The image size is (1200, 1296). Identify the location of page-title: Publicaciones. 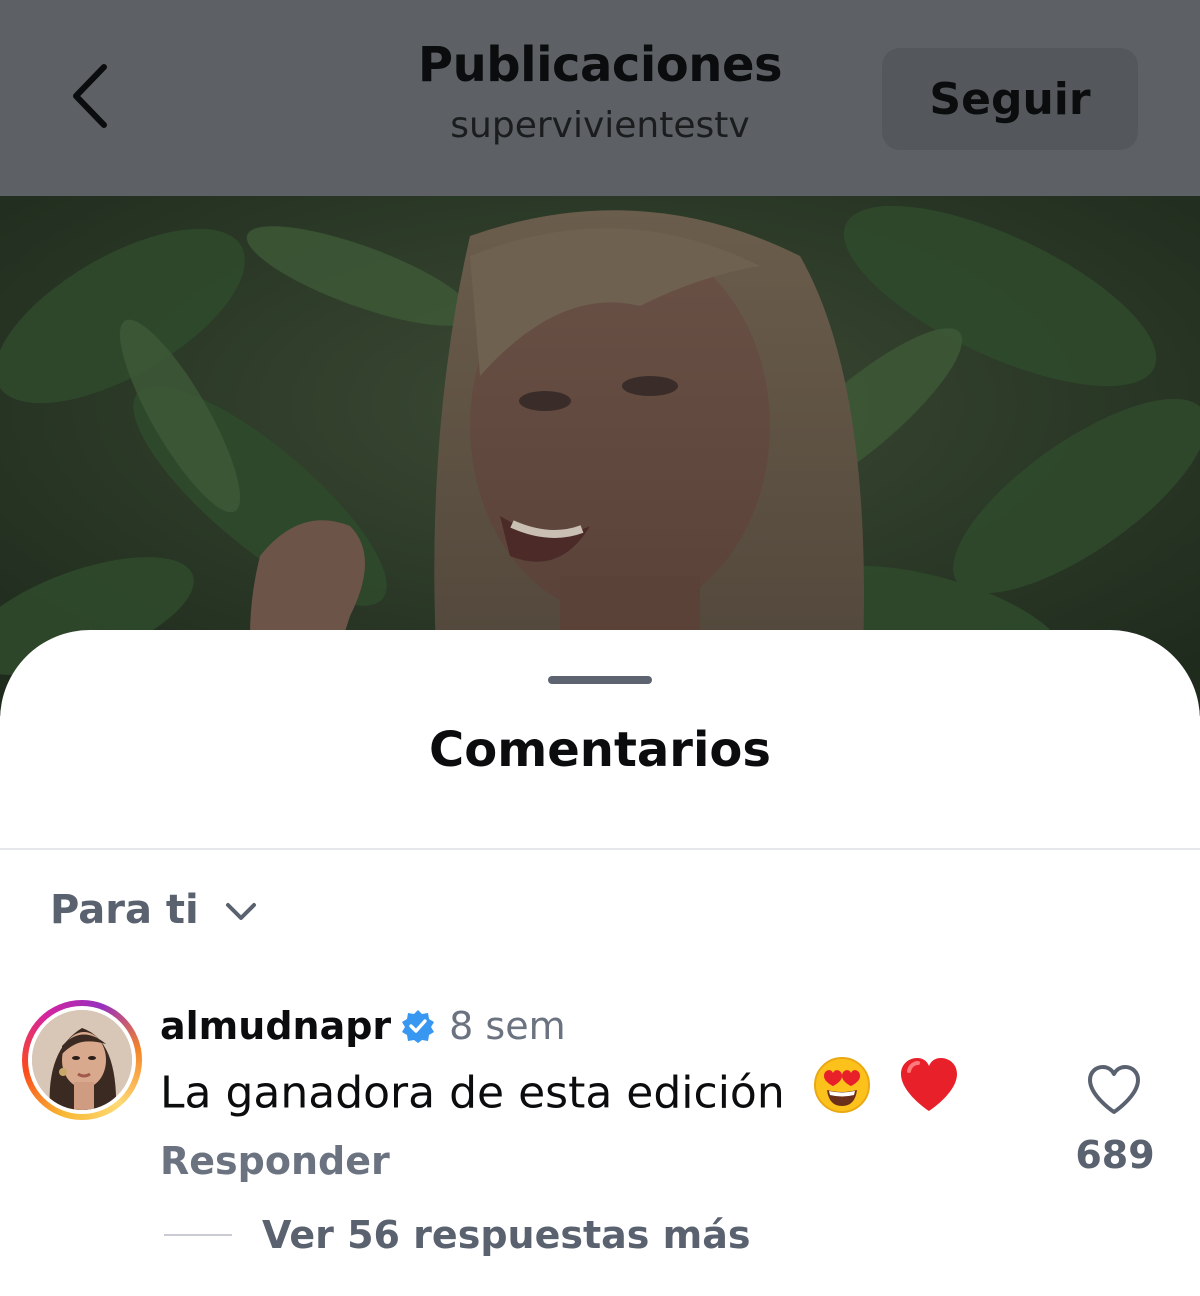
(600, 65).